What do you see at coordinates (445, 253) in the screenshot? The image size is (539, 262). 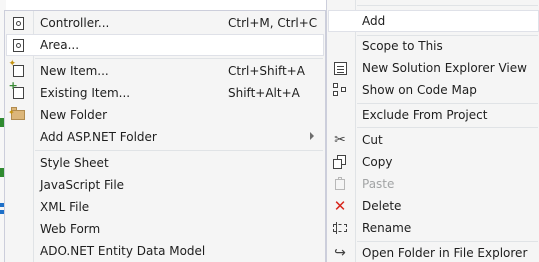 I see `menu-item-label: Open Folder in File Explorer` at bounding box center [445, 253].